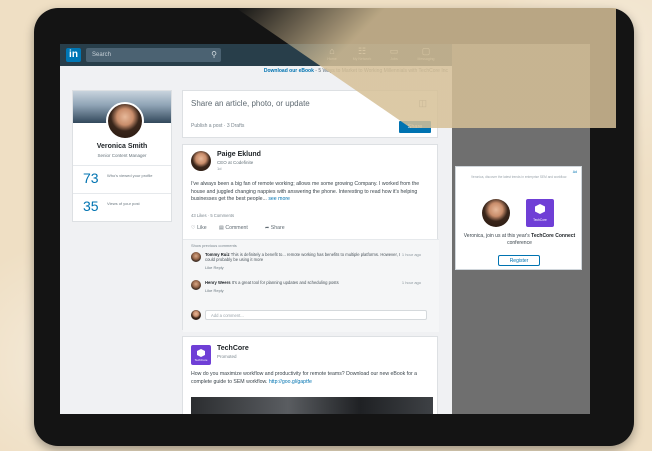 This screenshot has width=652, height=451. Describe the element at coordinates (394, 59) in the screenshot. I see `nav-jobs-label: Jobs` at that location.